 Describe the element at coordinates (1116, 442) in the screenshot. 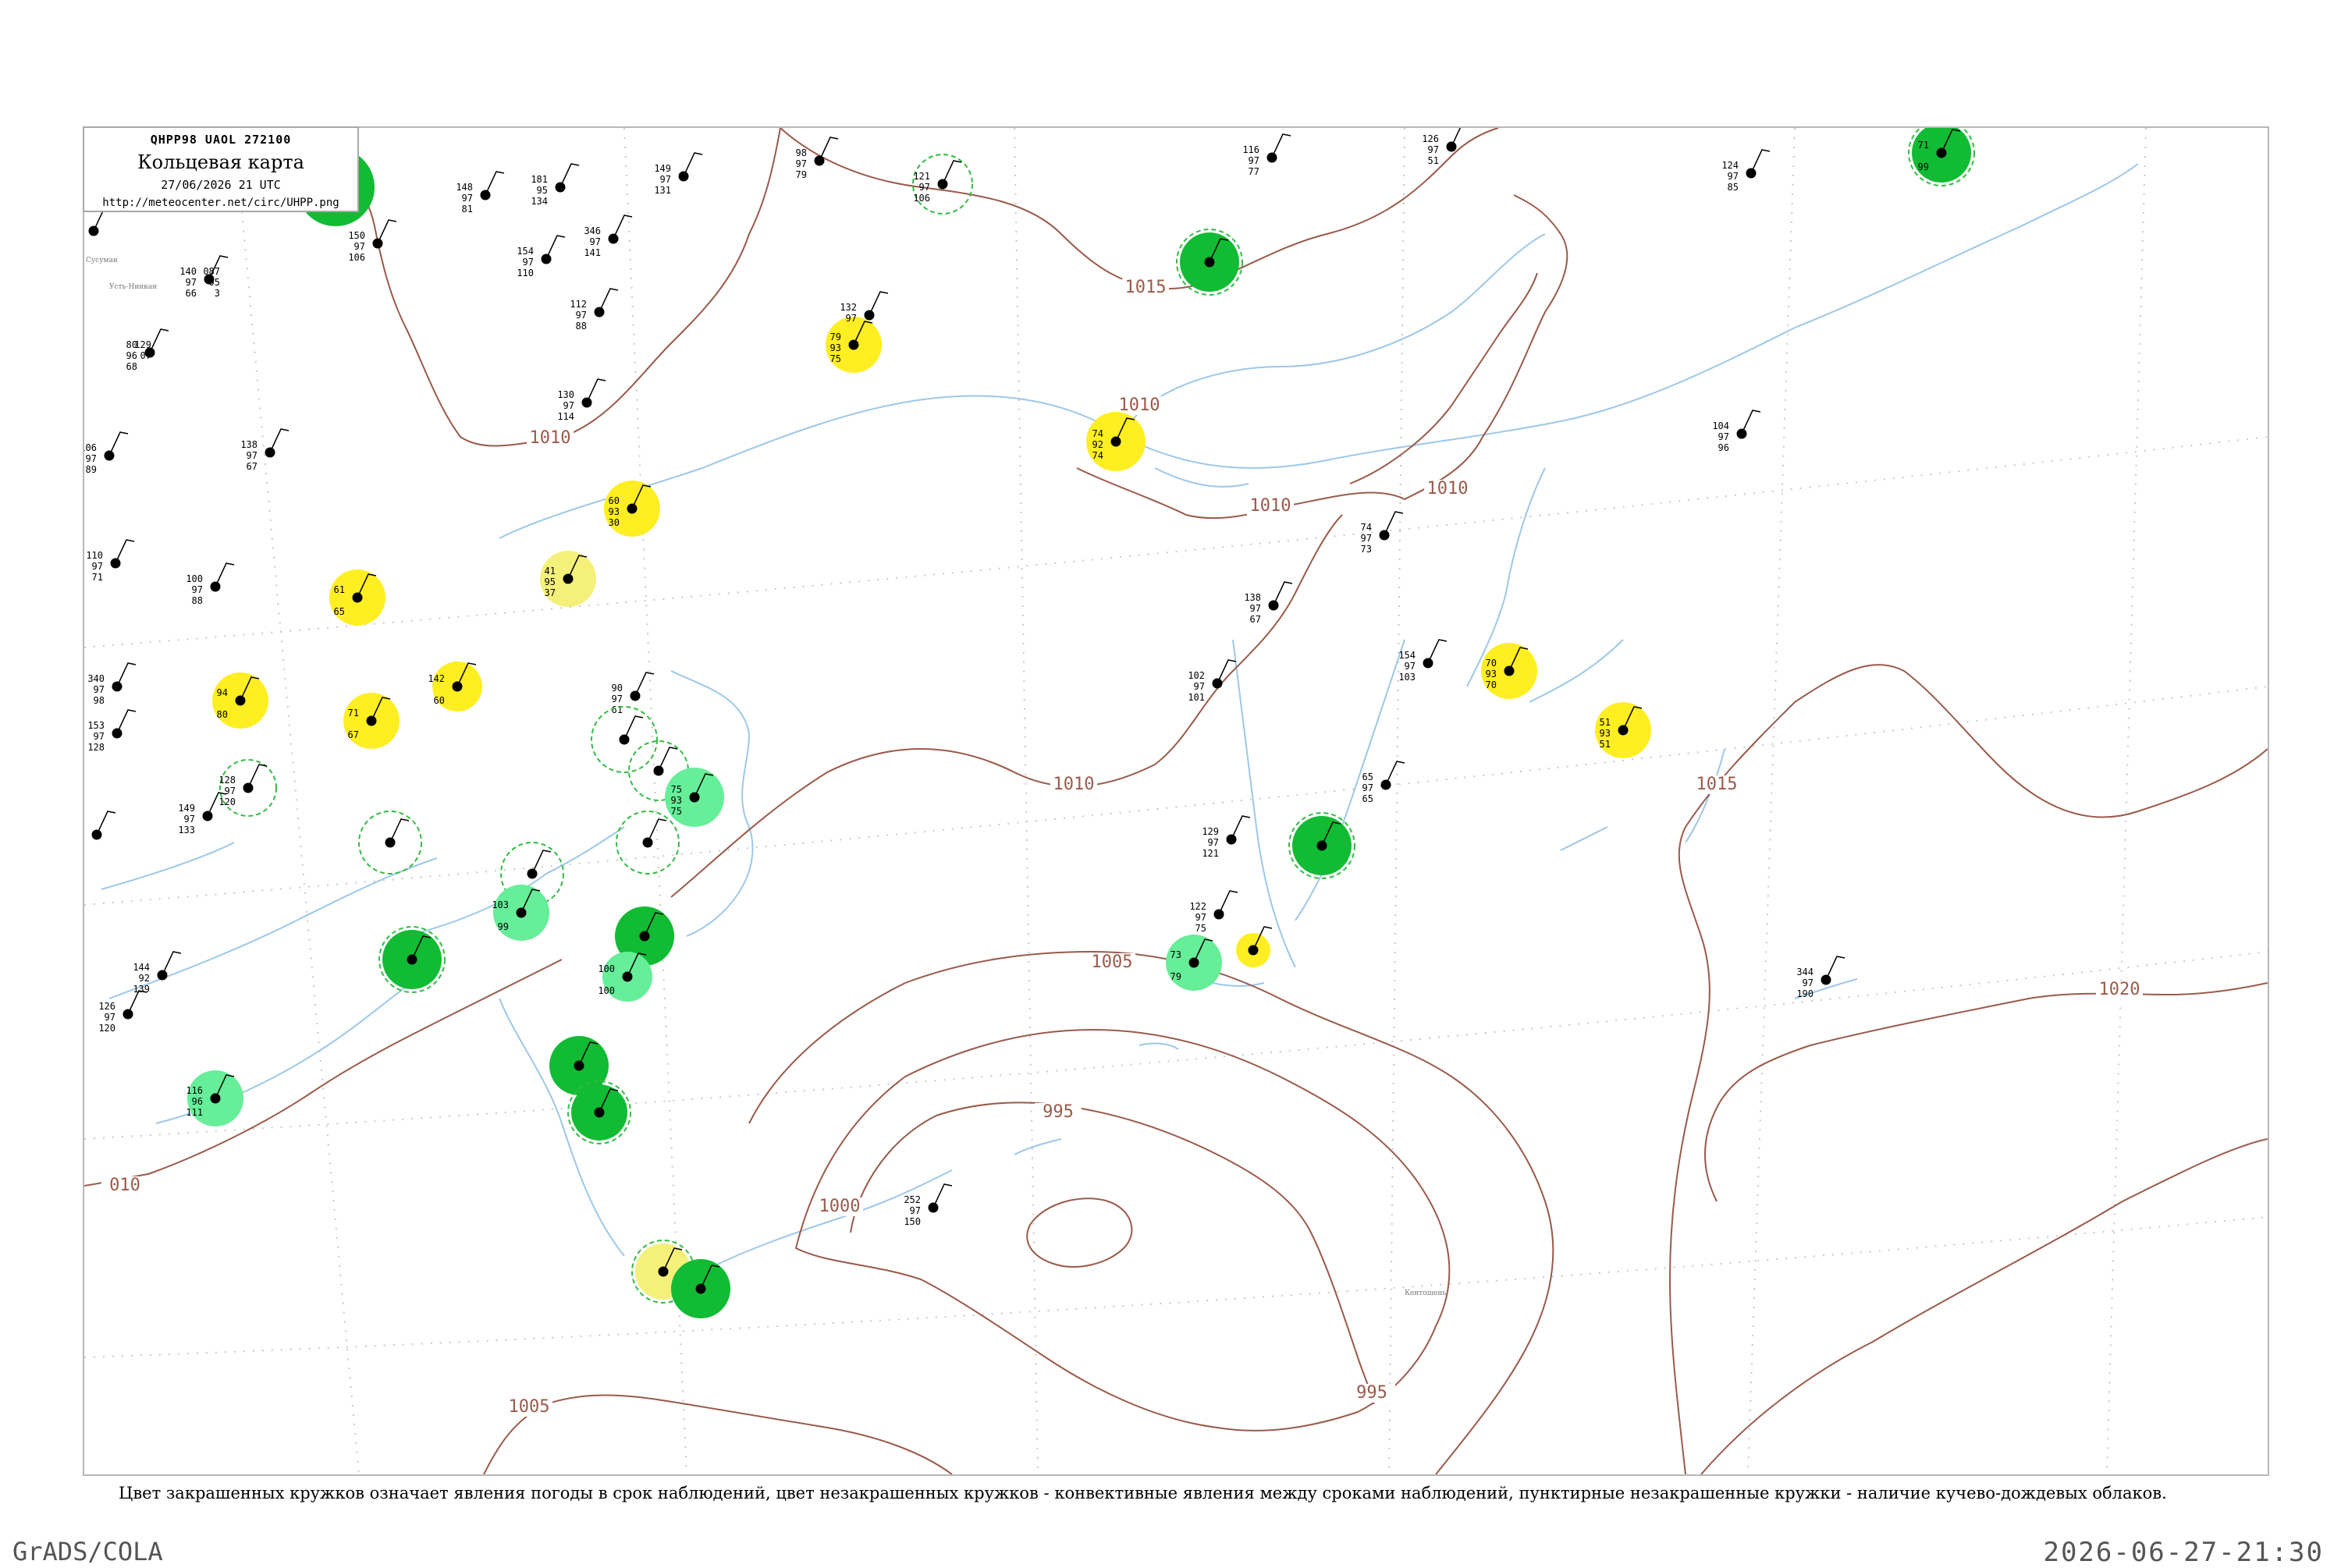

I see `station-marker: 749274` at that location.